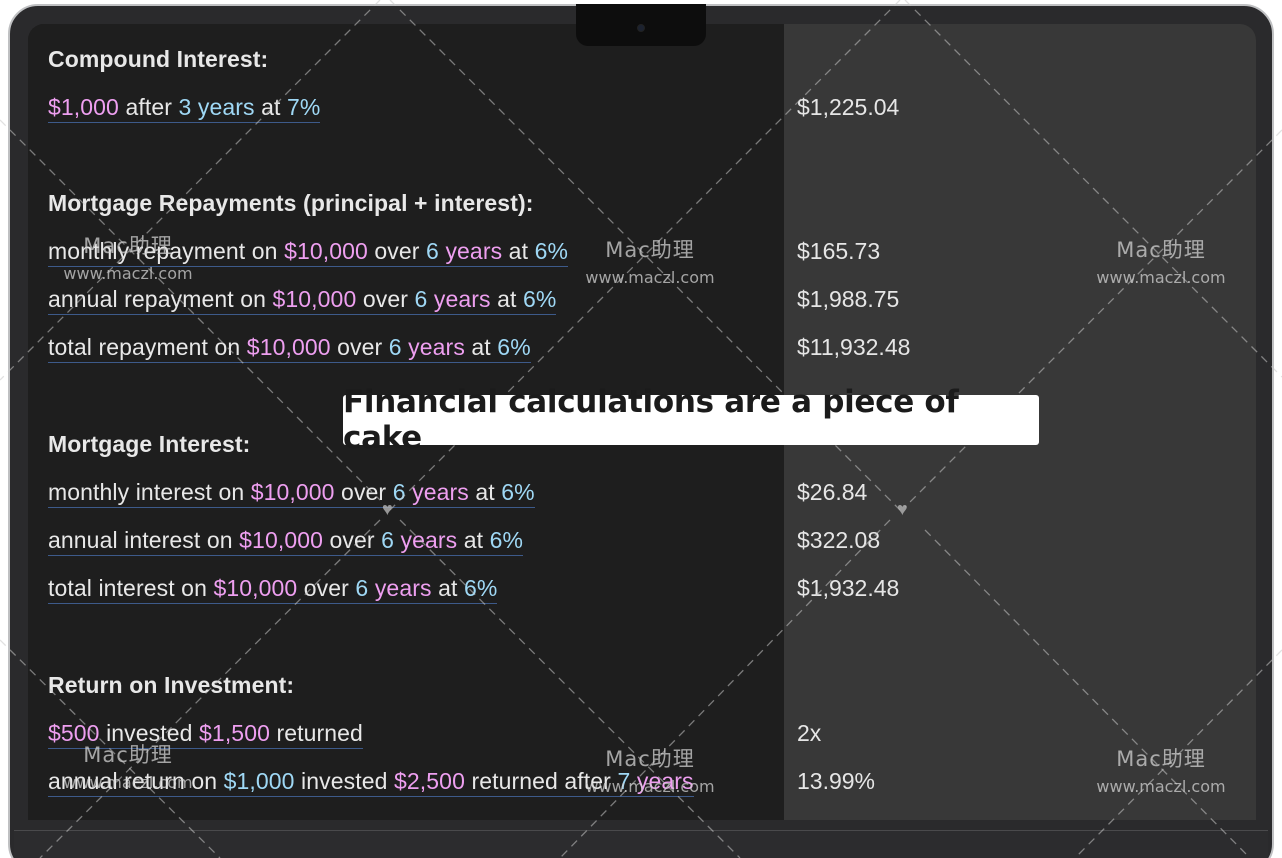 The width and height of the screenshot is (1282, 858). Describe the element at coordinates (144, 540) in the screenshot. I see `token-text: annual interest on` at that location.